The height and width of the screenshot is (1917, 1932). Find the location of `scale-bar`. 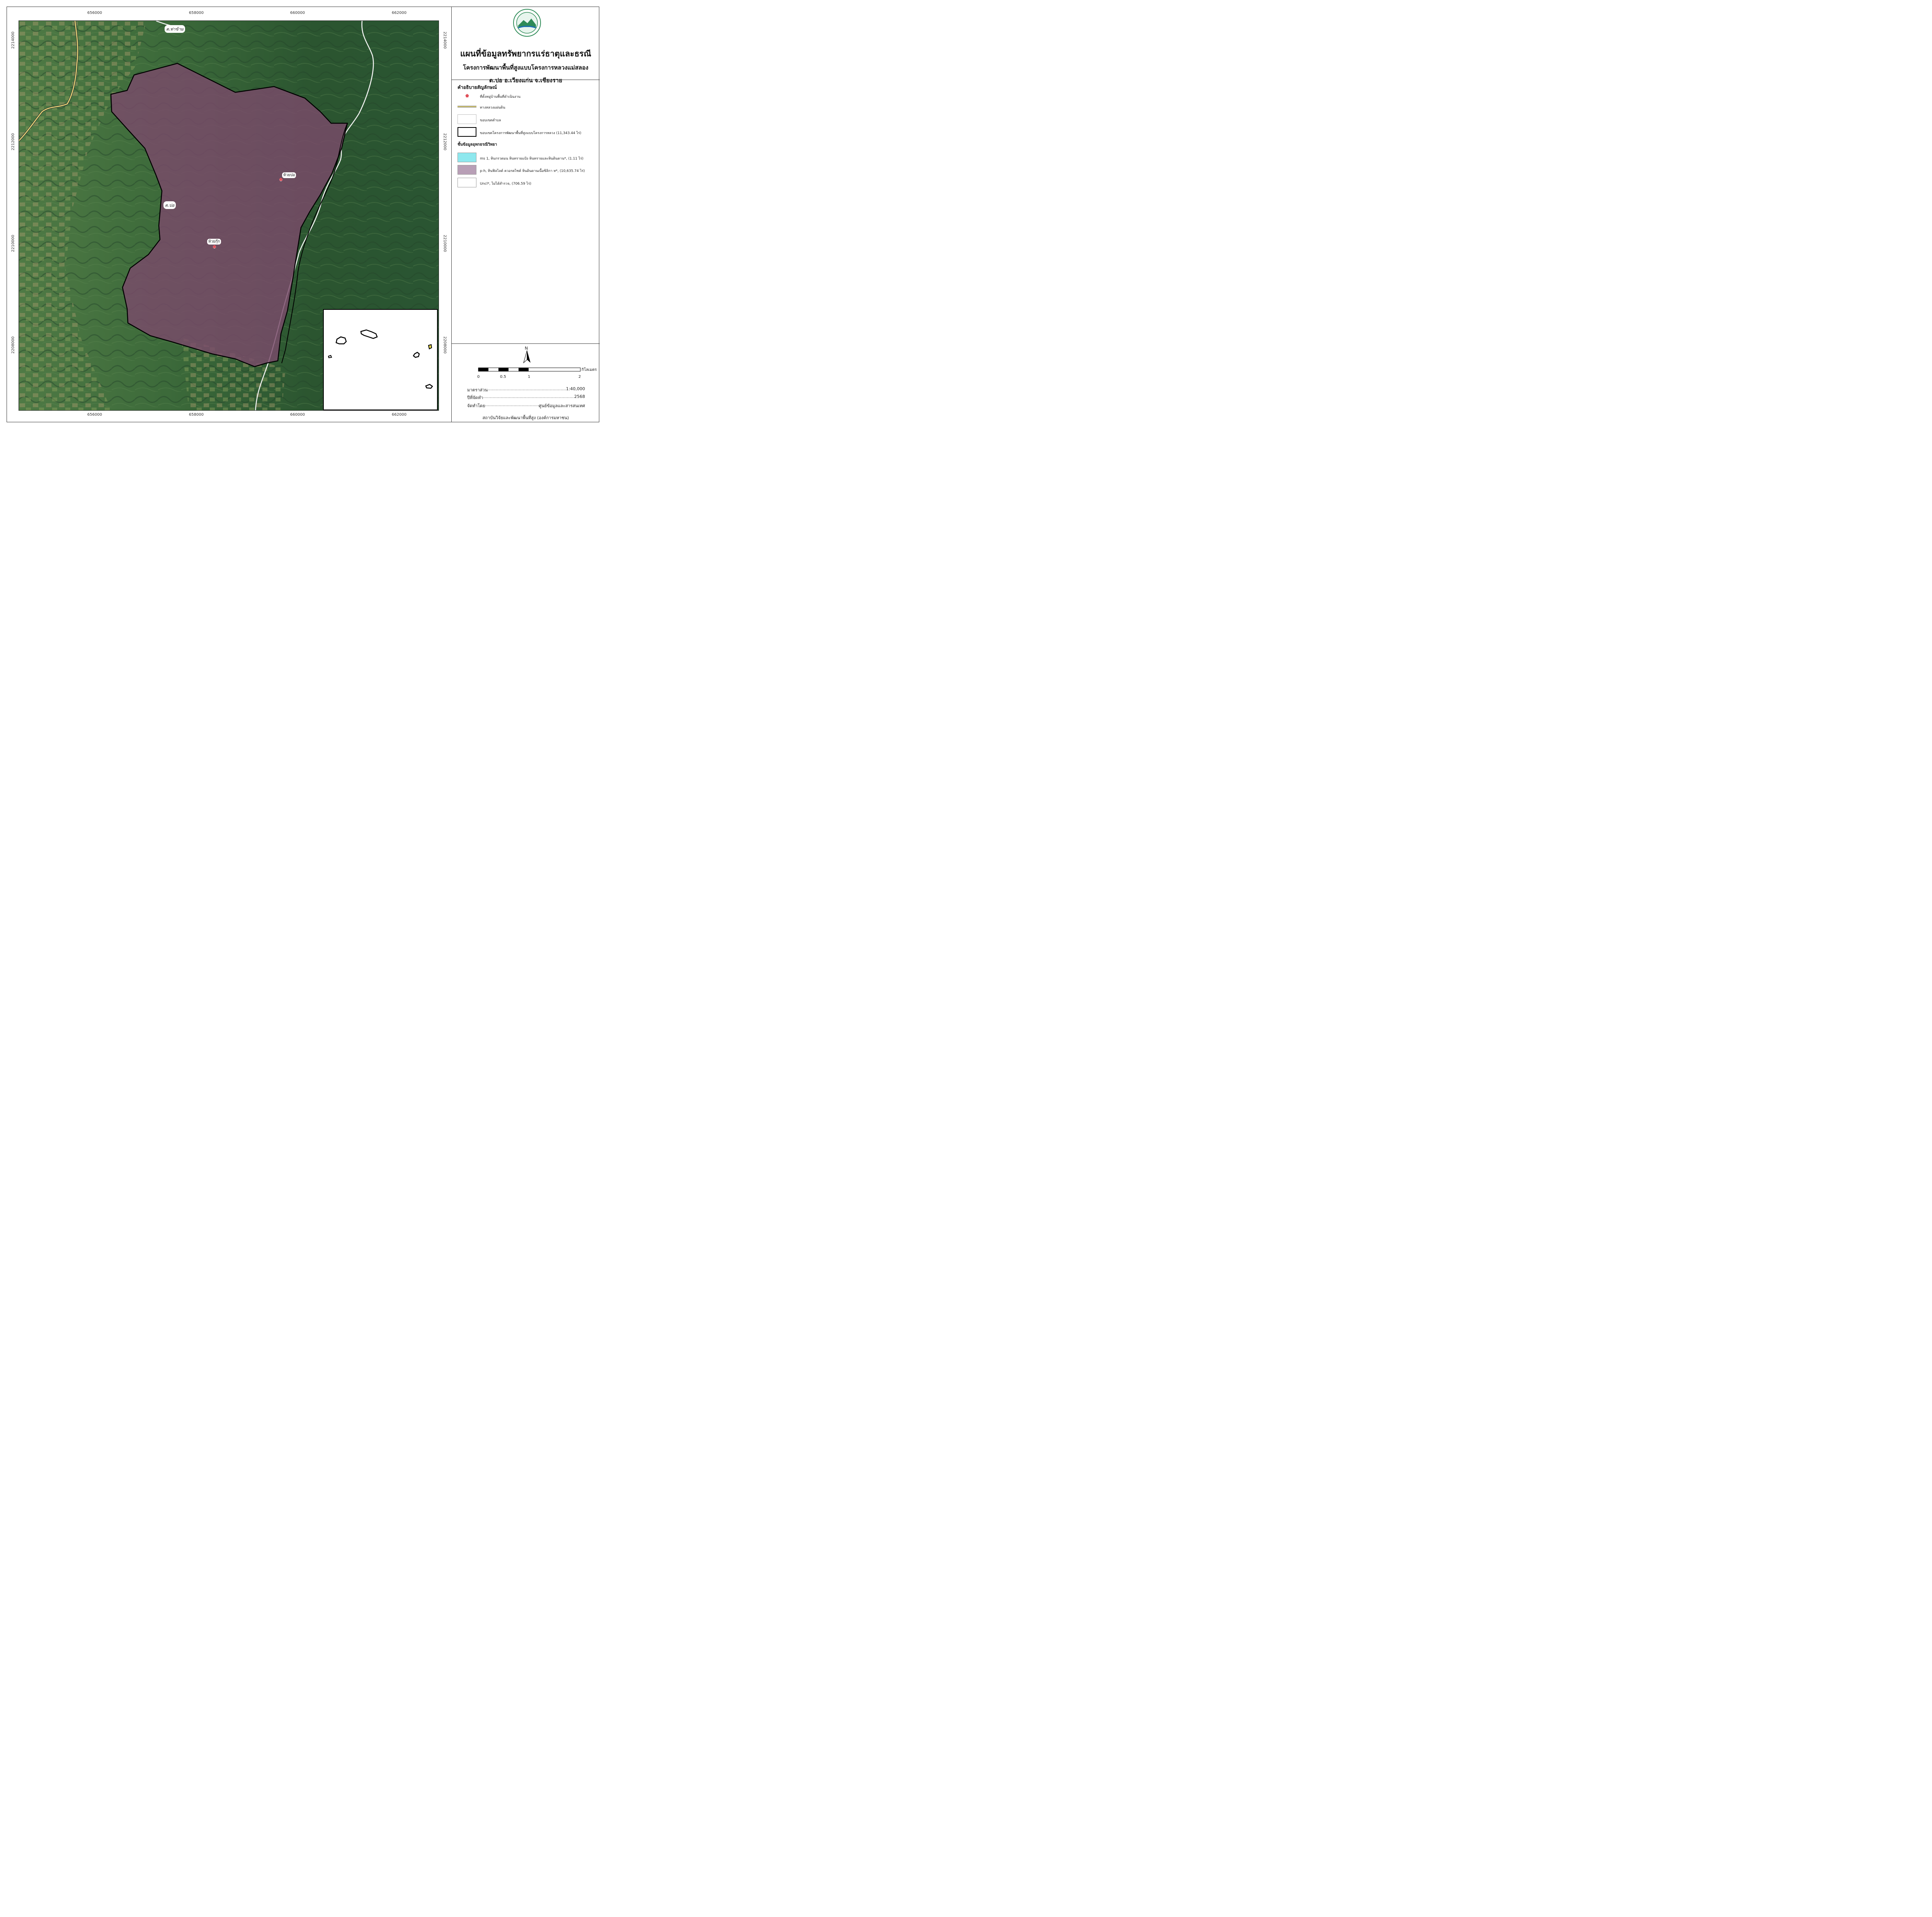

scale-bar is located at coordinates (529, 370).